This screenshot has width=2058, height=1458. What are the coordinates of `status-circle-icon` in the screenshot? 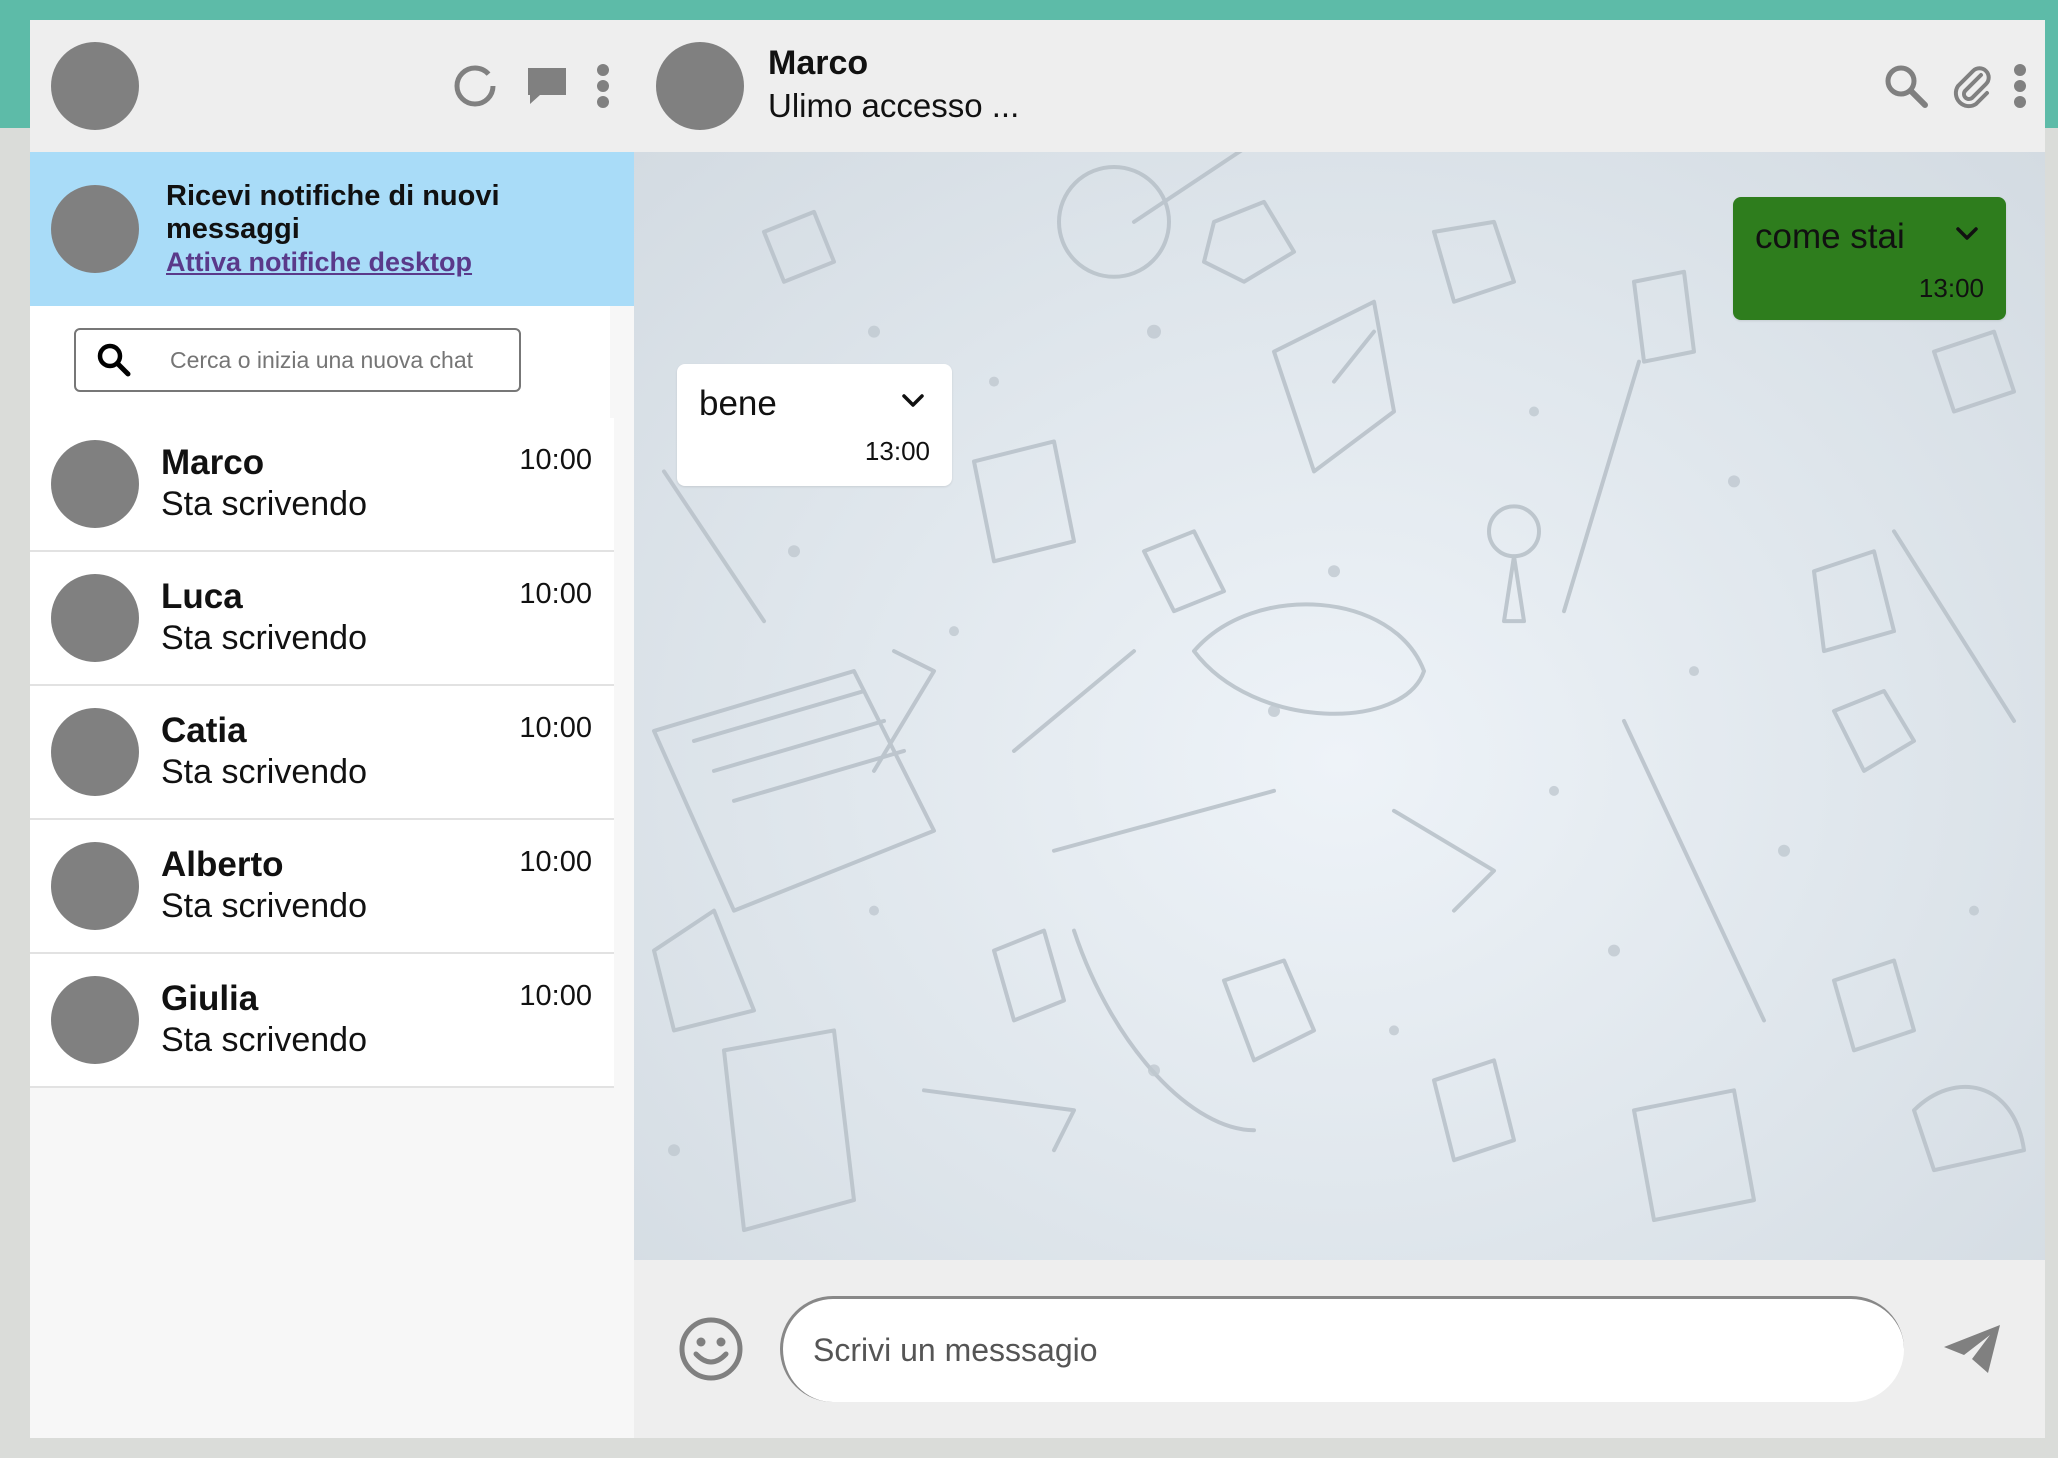 It's located at (475, 86).